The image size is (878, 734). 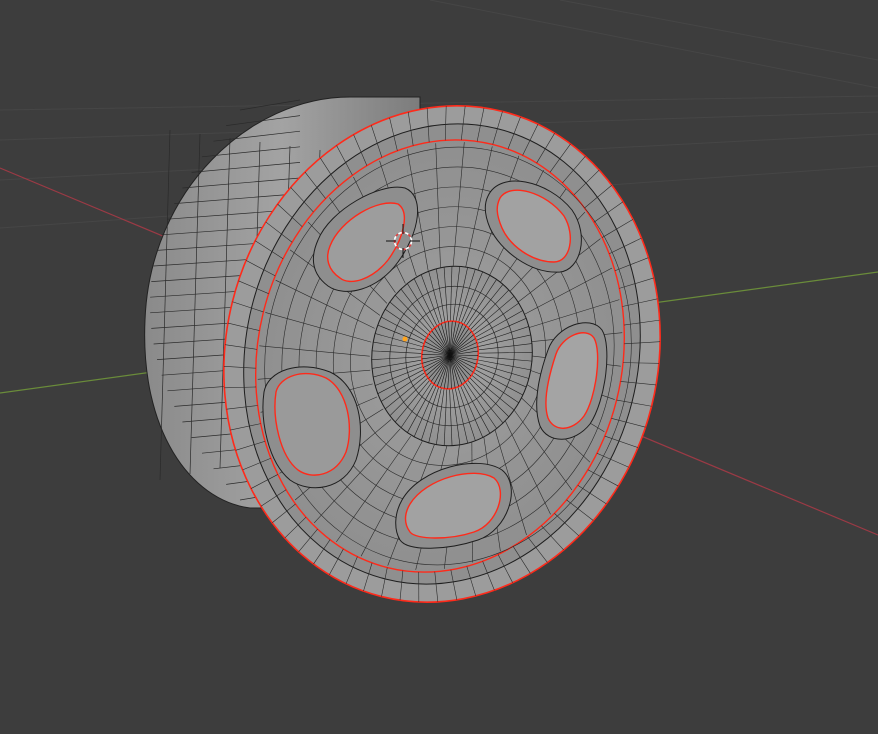 I want to click on object-origin-dot, so click(x=405, y=339).